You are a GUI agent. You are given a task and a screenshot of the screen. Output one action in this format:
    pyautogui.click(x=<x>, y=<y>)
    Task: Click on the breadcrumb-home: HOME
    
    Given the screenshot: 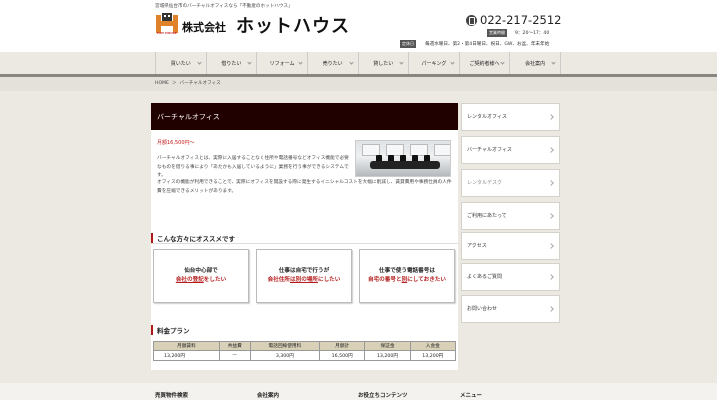 What is the action you would take?
    pyautogui.click(x=162, y=83)
    